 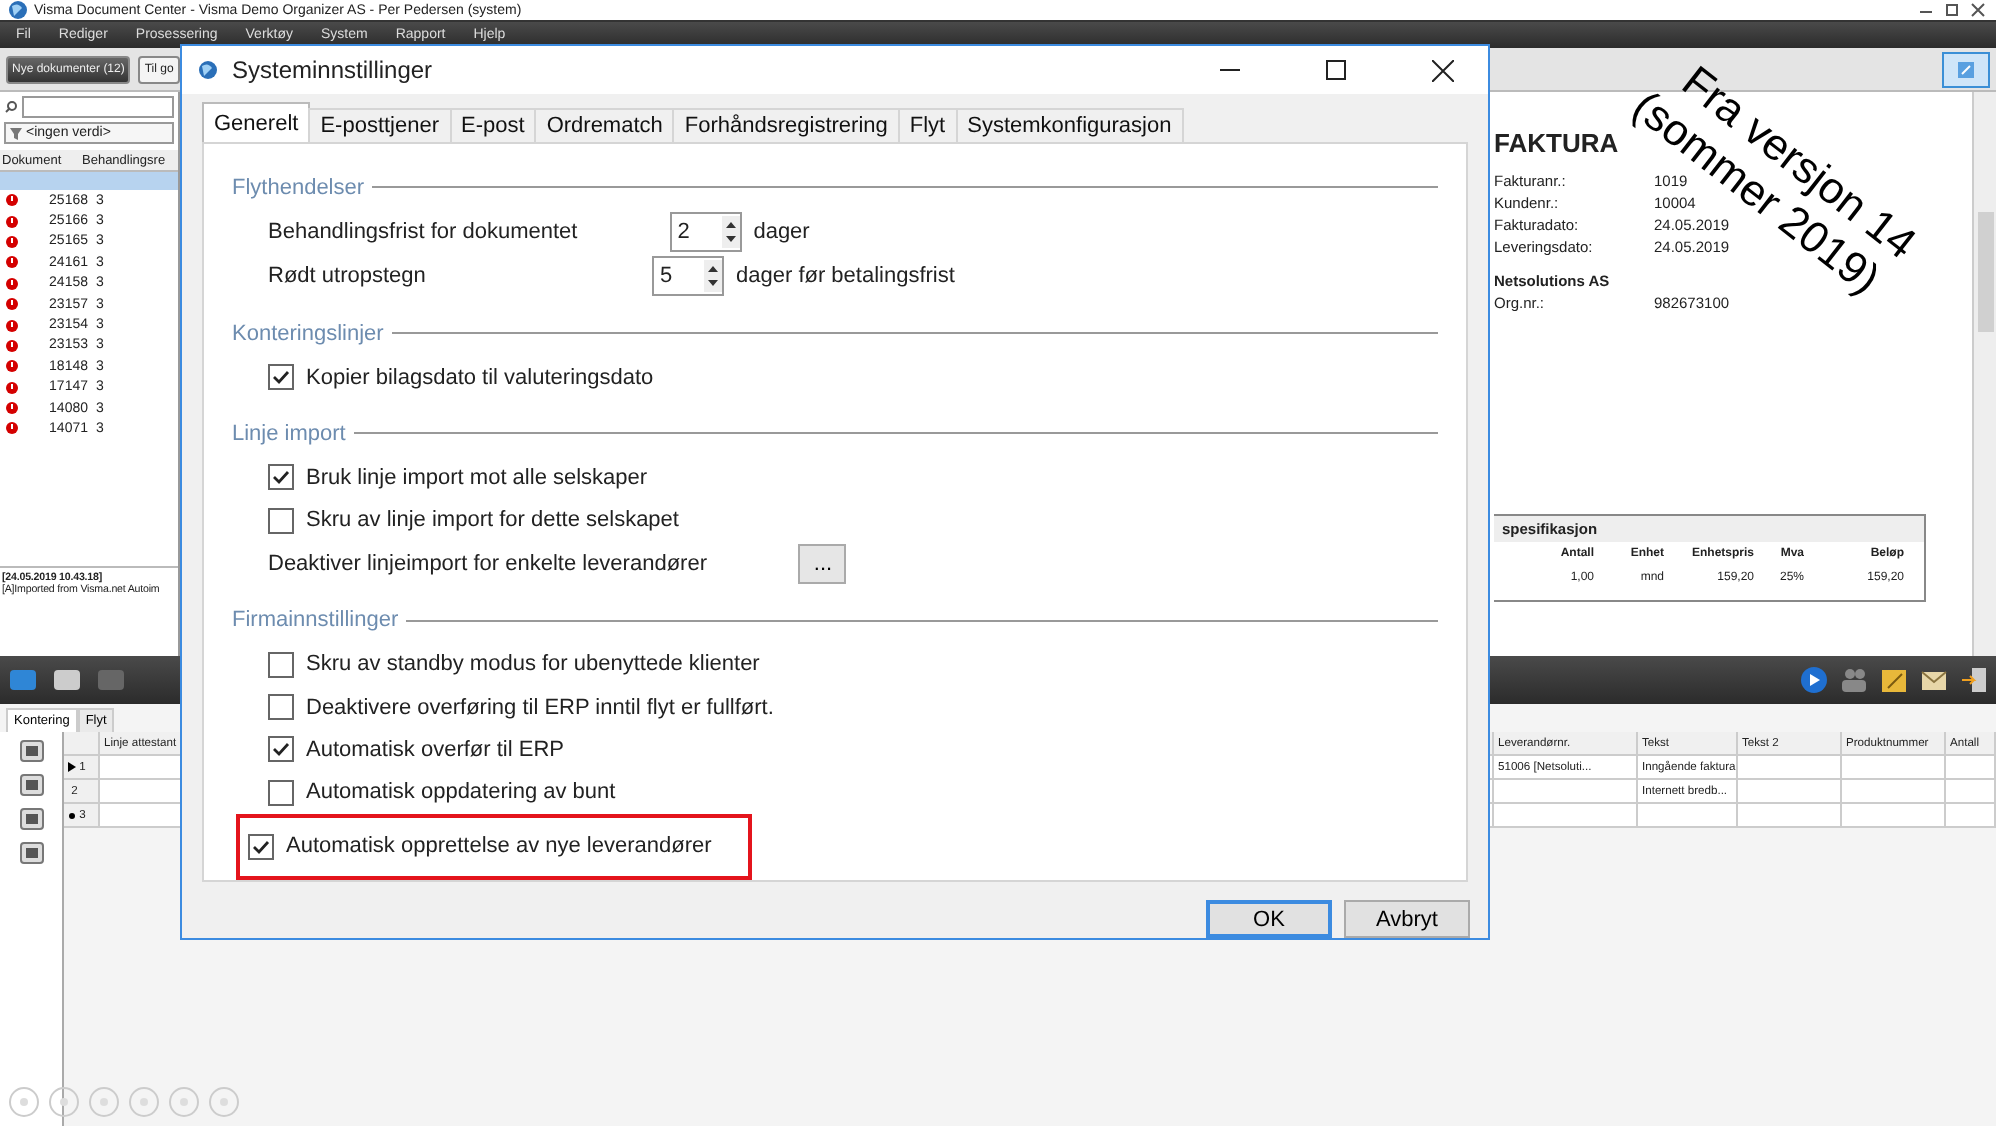 I want to click on users-icon, so click(x=1854, y=680).